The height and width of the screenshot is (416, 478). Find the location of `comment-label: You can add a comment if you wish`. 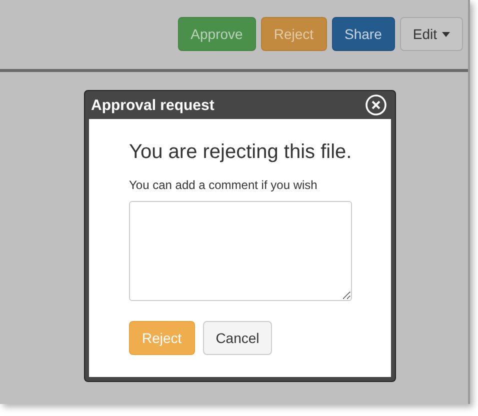

comment-label: You can add a comment if you wish is located at coordinates (223, 185).